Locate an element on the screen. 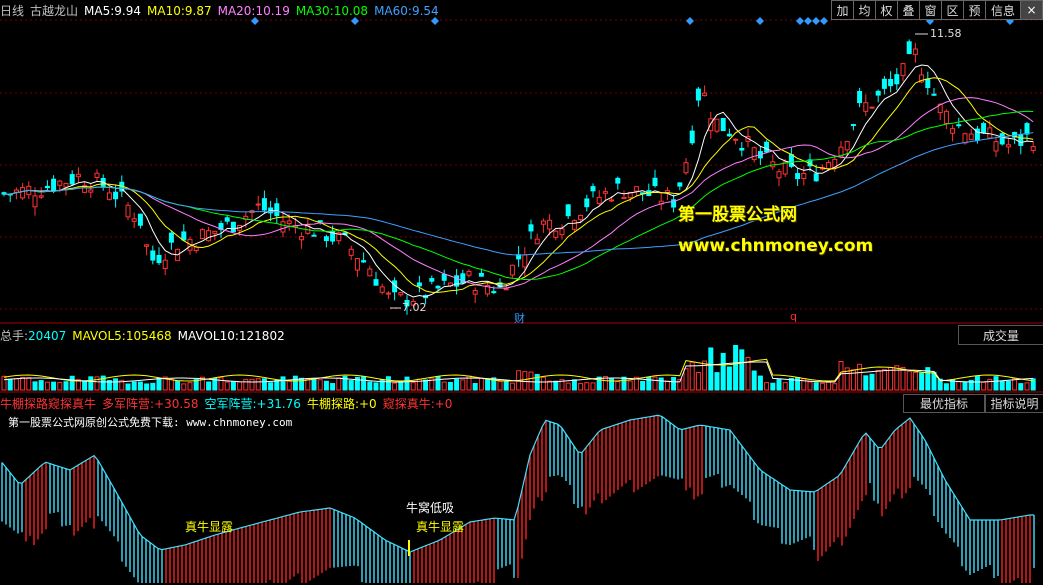 The height and width of the screenshot is (585, 1043). toolbar-button-forecast: 预 is located at coordinates (974, 10).